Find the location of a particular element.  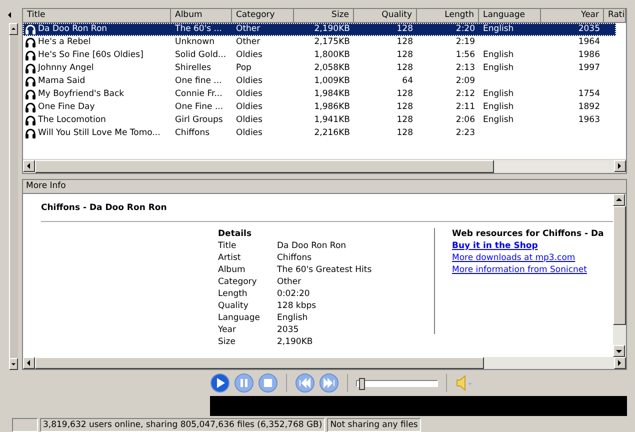

table-row: My Boyfriend's Back Connie Fr... Oldies 1,984KB 128 2:12 English 1754 is located at coordinates (319, 94).